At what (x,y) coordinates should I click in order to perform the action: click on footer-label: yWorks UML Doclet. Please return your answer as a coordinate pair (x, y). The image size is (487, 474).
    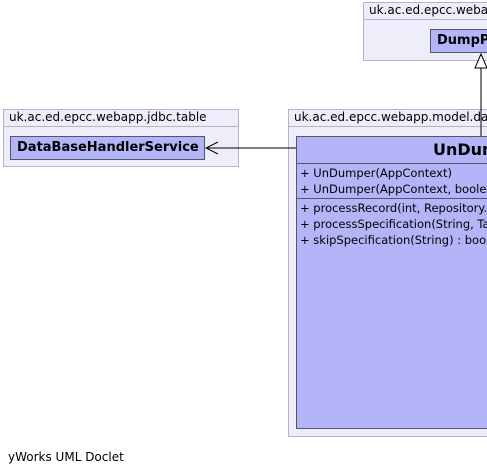
    Looking at the image, I should click on (66, 457).